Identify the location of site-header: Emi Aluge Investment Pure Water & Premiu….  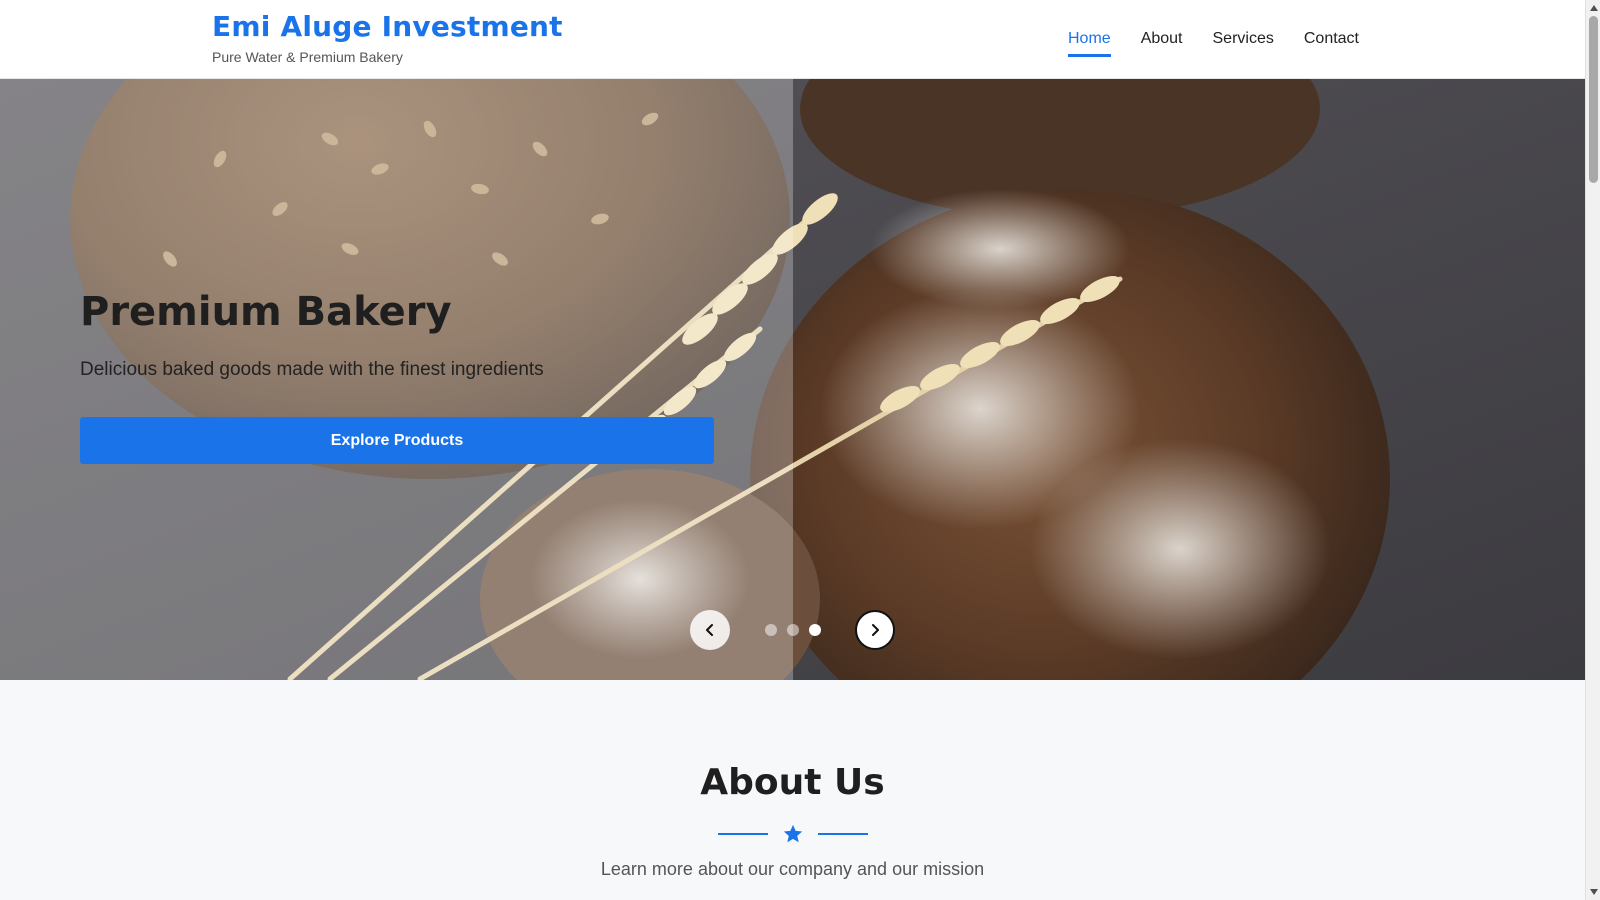
(792, 39).